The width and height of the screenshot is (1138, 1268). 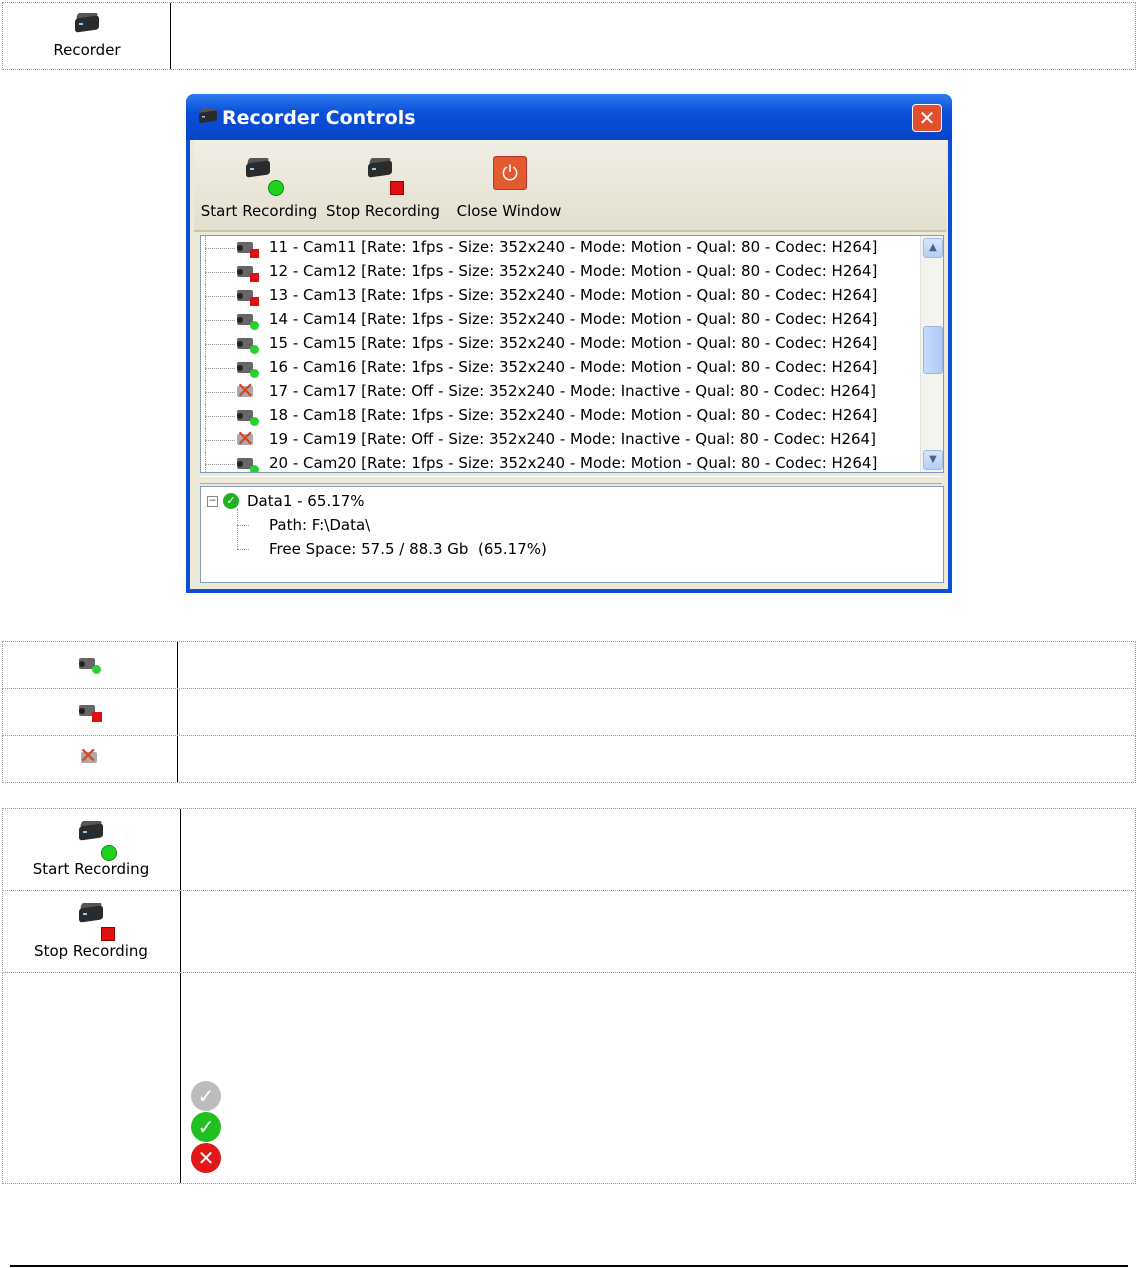 What do you see at coordinates (569, 931) in the screenshot?
I see `legend-stop-row: Stop Recording` at bounding box center [569, 931].